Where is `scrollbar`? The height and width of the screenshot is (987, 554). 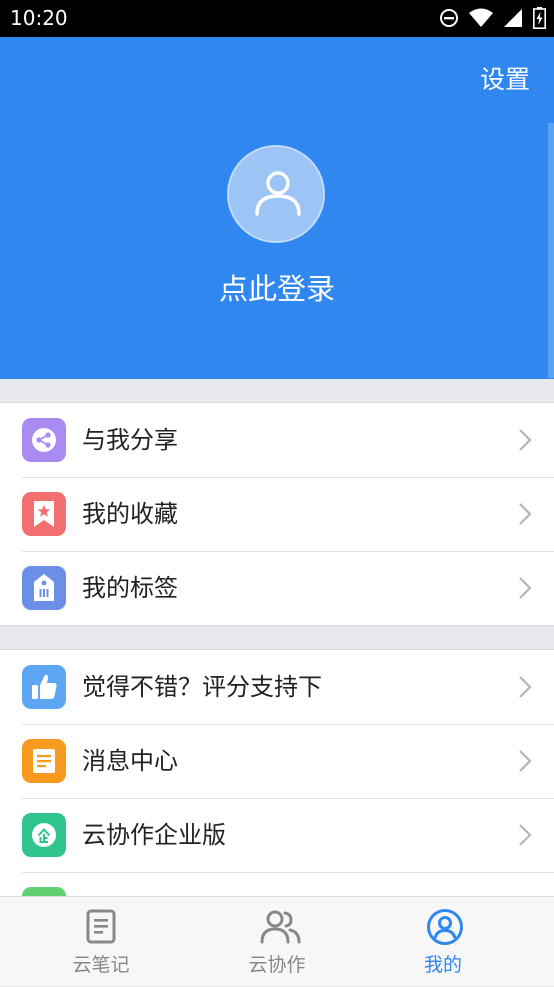 scrollbar is located at coordinates (551, 250).